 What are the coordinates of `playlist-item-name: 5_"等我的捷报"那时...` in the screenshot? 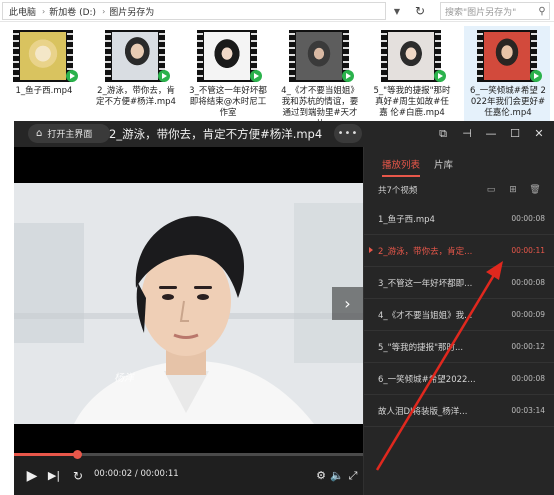 It's located at (421, 348).